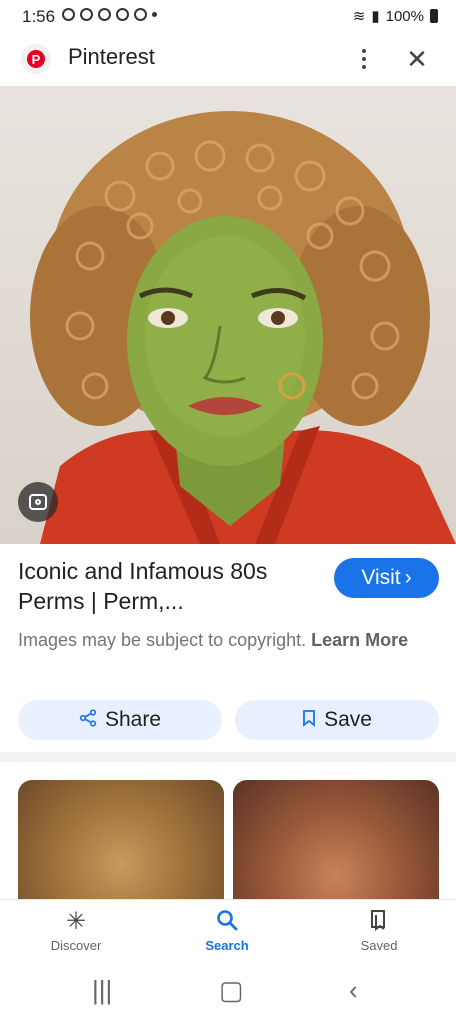 The image size is (456, 1016). I want to click on status-right: ≋ ▮ 100%, so click(395, 16).